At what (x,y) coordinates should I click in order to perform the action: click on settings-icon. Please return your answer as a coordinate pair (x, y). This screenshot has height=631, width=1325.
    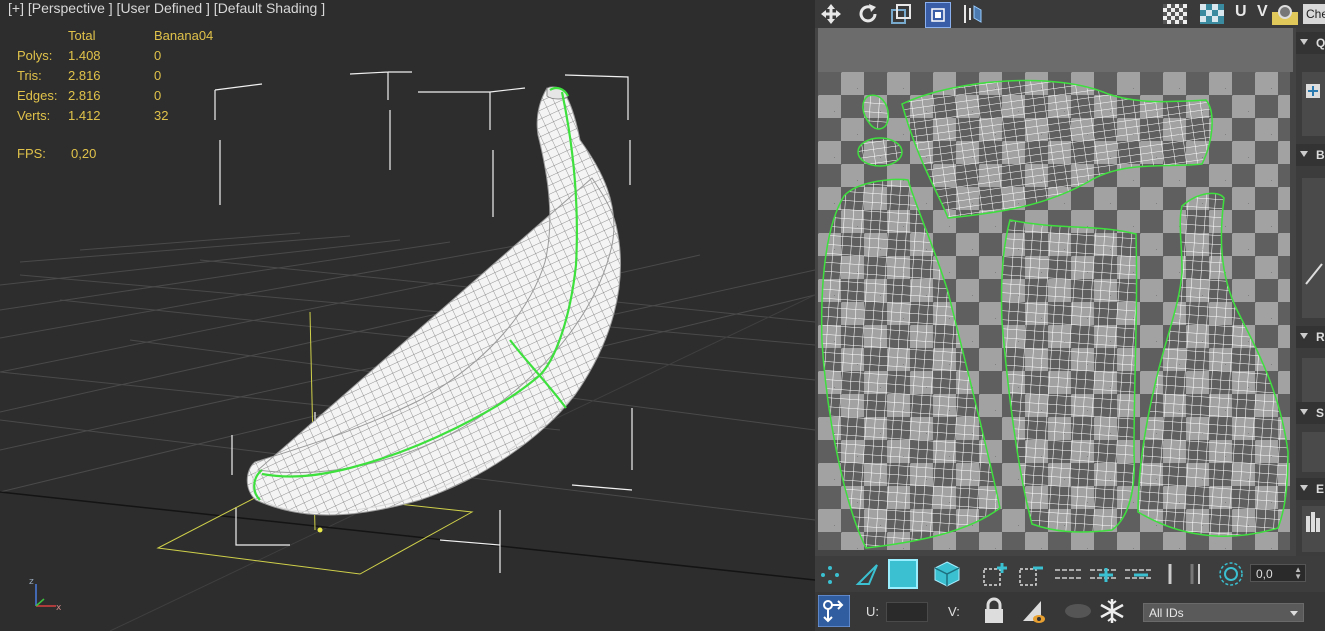
    Looking at the image, I should click on (1285, 14).